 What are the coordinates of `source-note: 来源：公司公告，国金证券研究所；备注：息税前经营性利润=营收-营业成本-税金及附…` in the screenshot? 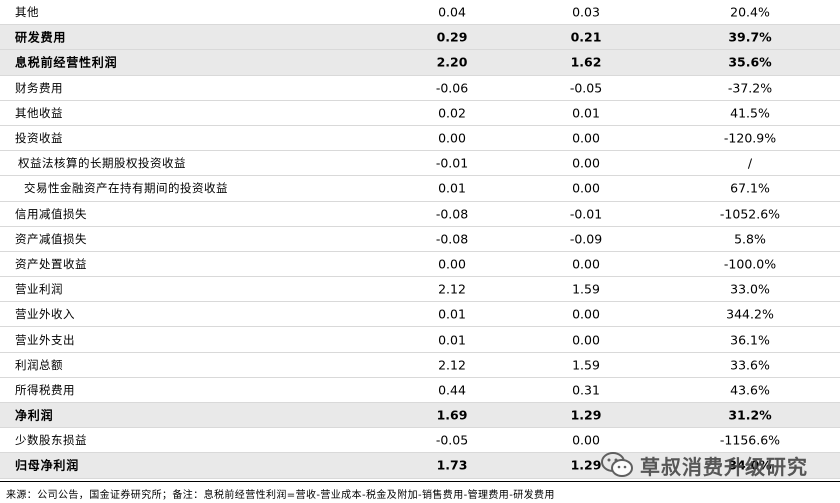 It's located at (280, 495).